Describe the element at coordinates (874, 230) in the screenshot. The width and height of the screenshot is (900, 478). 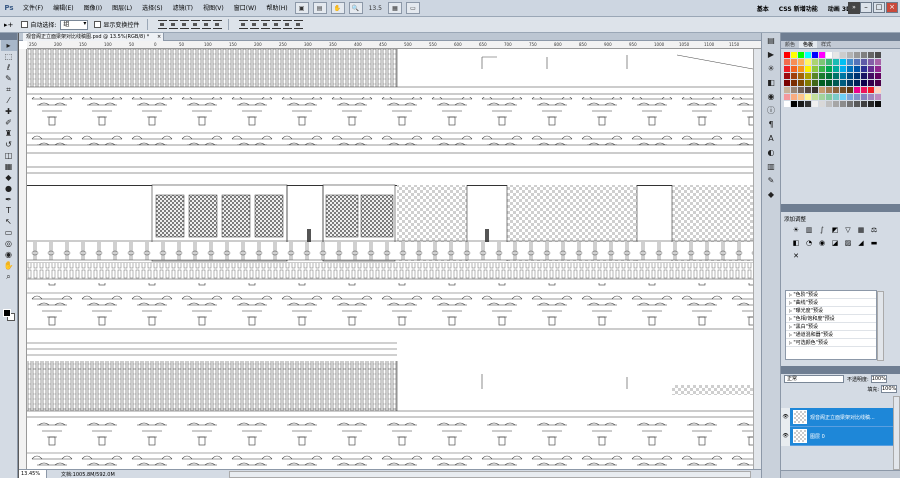
I see `color-balance-icon: ⚖` at that location.